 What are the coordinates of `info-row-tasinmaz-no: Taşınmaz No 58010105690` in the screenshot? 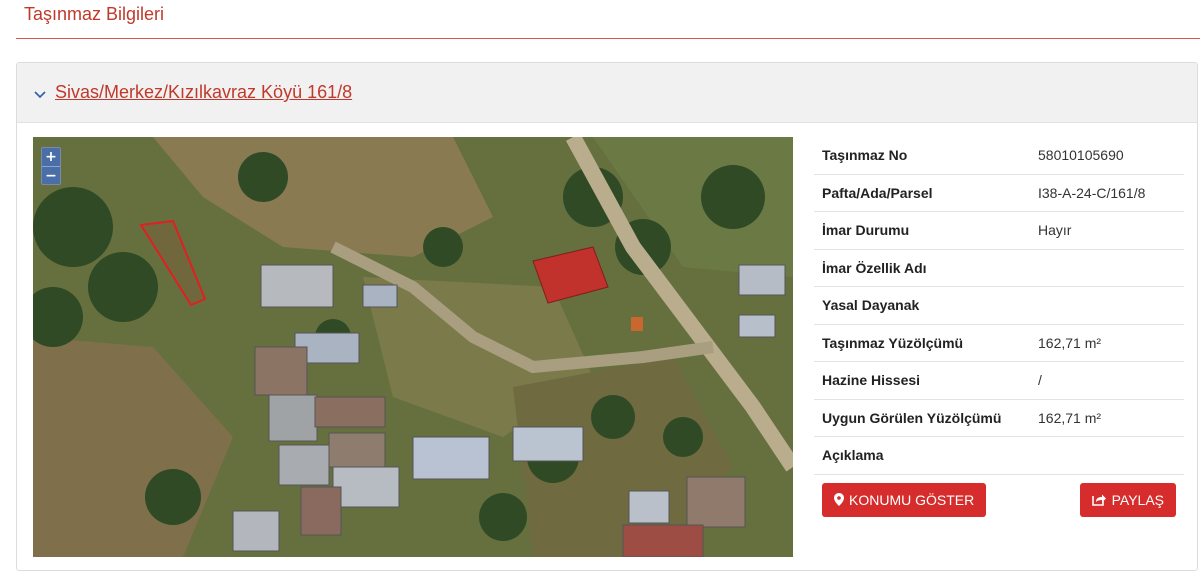 It's located at (999, 156).